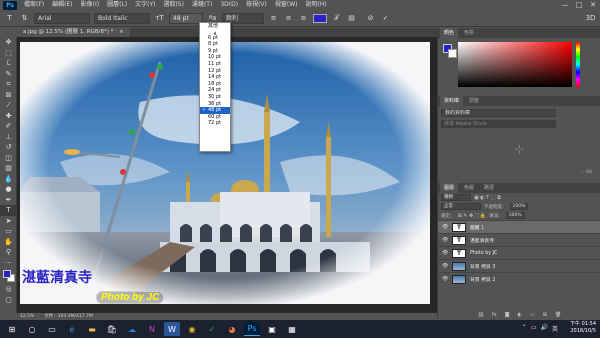 This screenshot has height=338, width=600. I want to click on zoom-level: 12.5%, so click(27, 316).